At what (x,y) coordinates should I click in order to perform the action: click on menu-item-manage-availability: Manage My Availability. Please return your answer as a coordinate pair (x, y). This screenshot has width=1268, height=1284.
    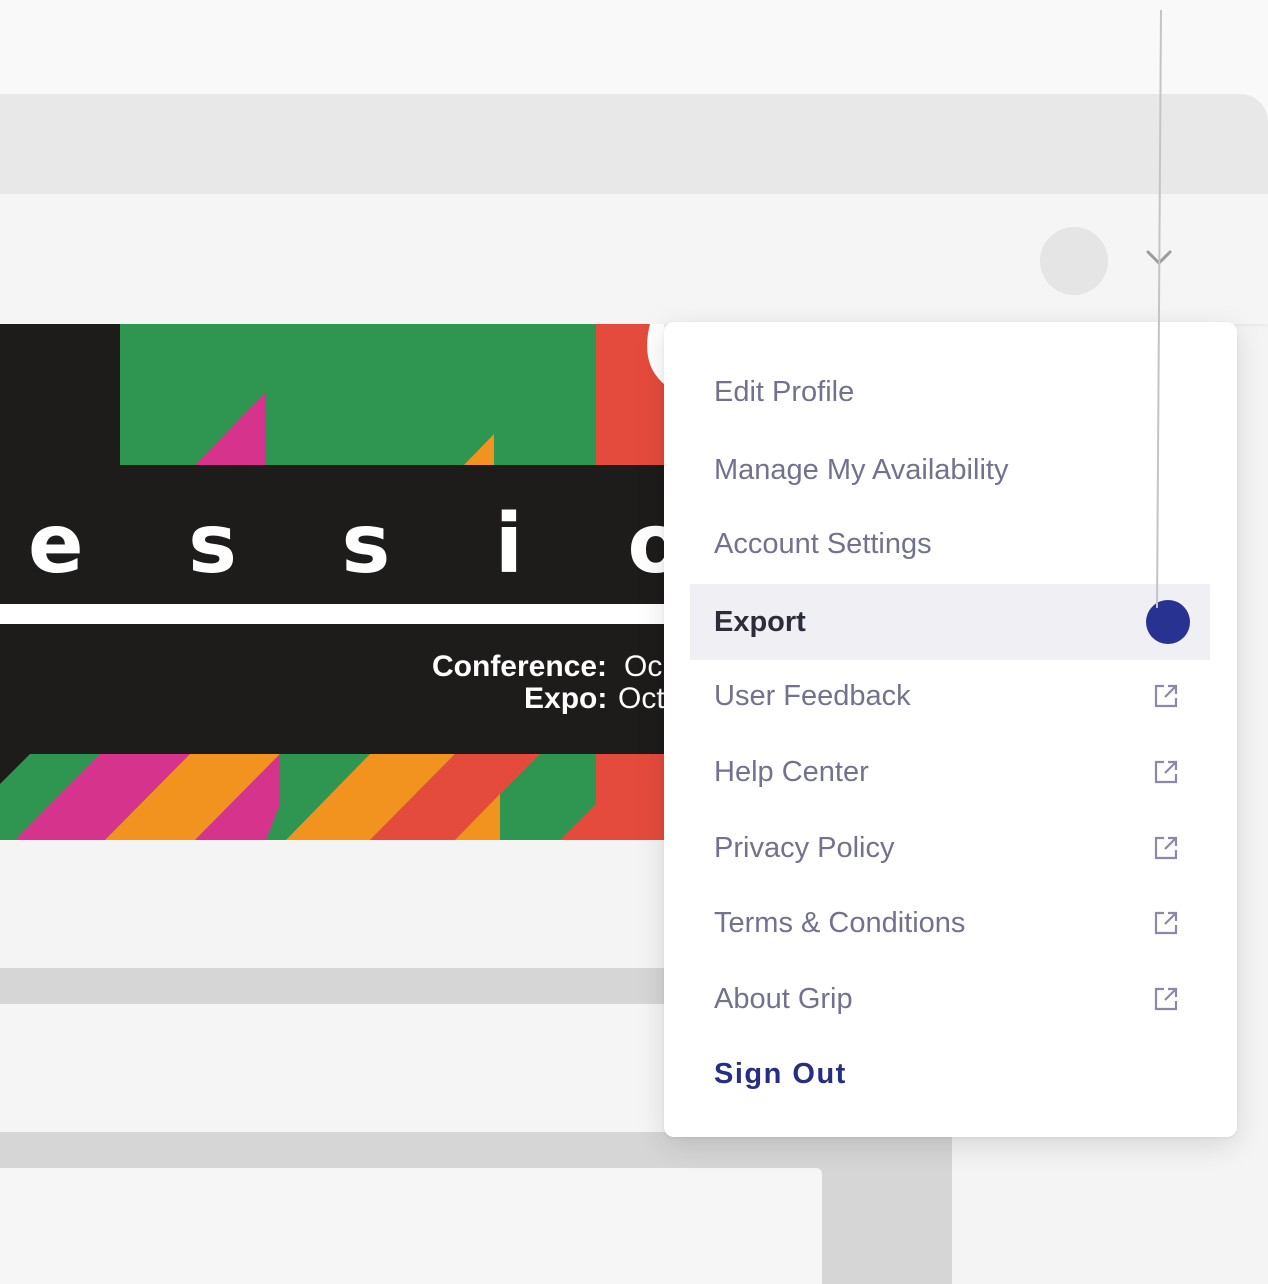
    Looking at the image, I should click on (950, 470).